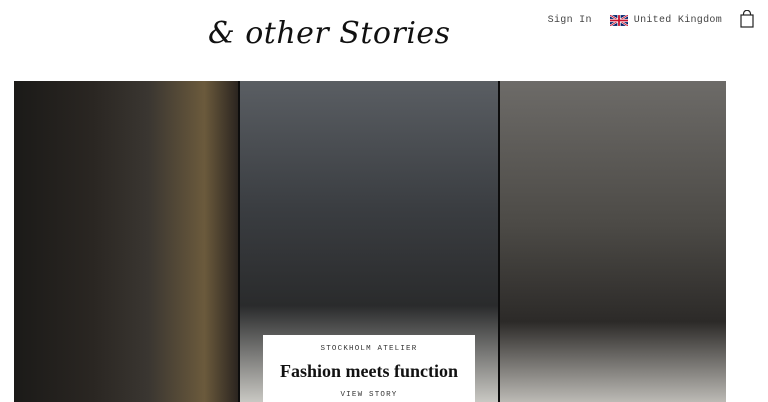 Image resolution: width=768 pixels, height=402 pixels. What do you see at coordinates (618, 20) in the screenshot?
I see `uk-flag-icon` at bounding box center [618, 20].